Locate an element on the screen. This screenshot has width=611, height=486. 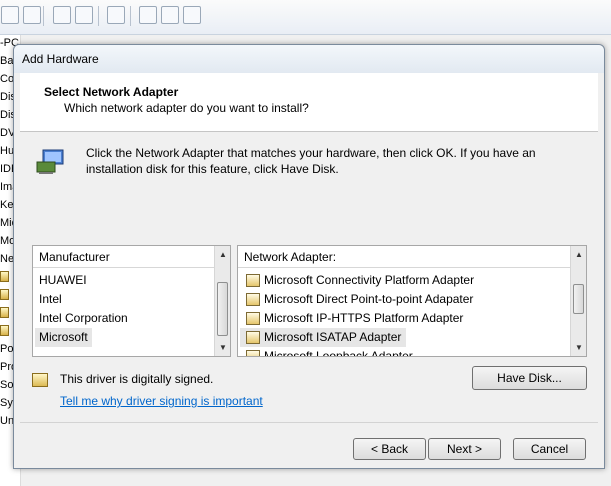
help-icon is located at coordinates (62, 15).